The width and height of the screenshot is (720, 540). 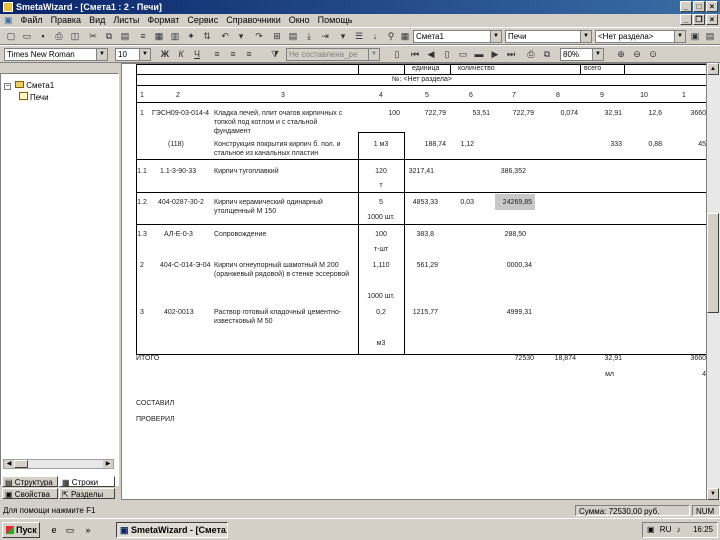 I want to click on mark-icon: ▾, so click(x=343, y=36).